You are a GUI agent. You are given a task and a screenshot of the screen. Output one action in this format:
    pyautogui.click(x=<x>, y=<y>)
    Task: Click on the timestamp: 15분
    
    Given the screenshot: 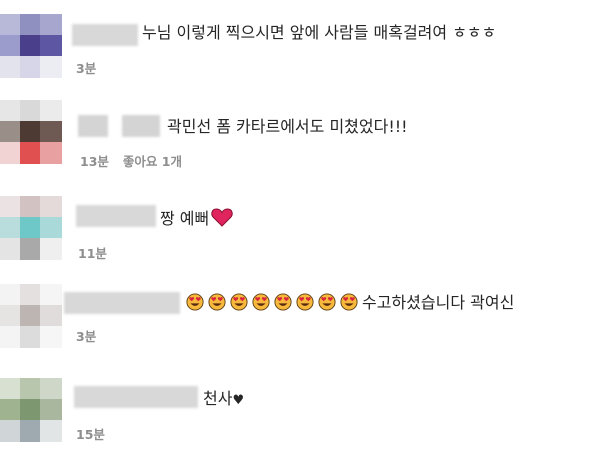 What is the action you would take?
    pyautogui.click(x=90, y=434)
    